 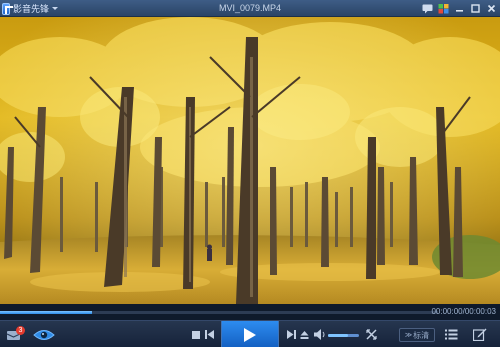 I want to click on volume-slider, so click(x=343, y=335).